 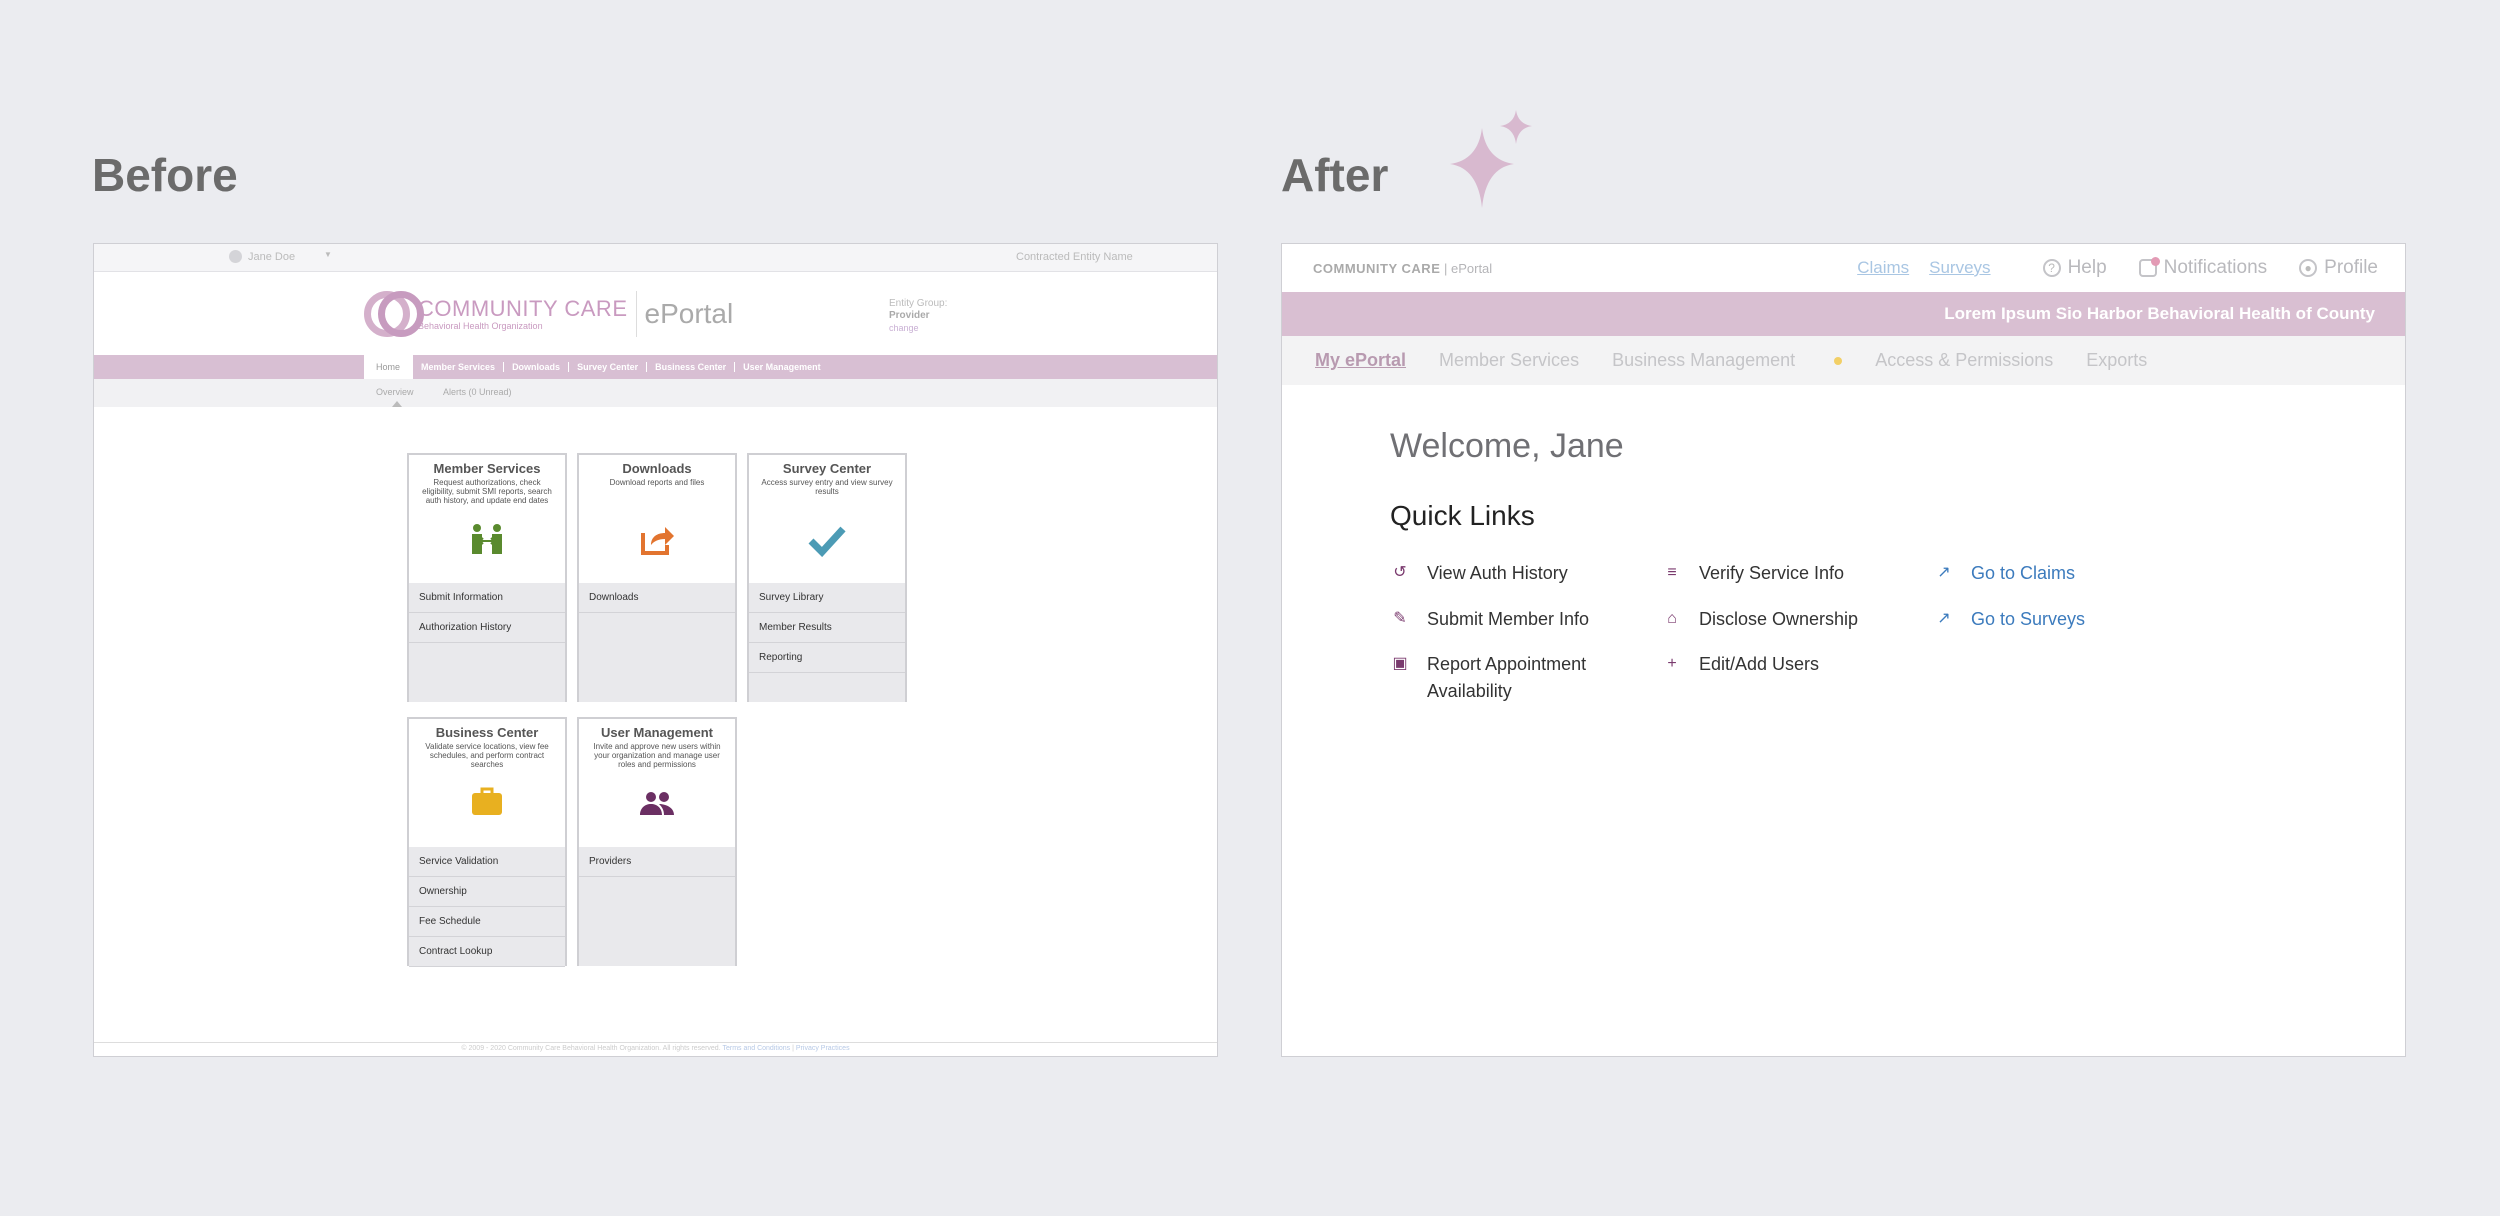 What do you see at coordinates (657, 732) in the screenshot?
I see `card-title: User Management` at bounding box center [657, 732].